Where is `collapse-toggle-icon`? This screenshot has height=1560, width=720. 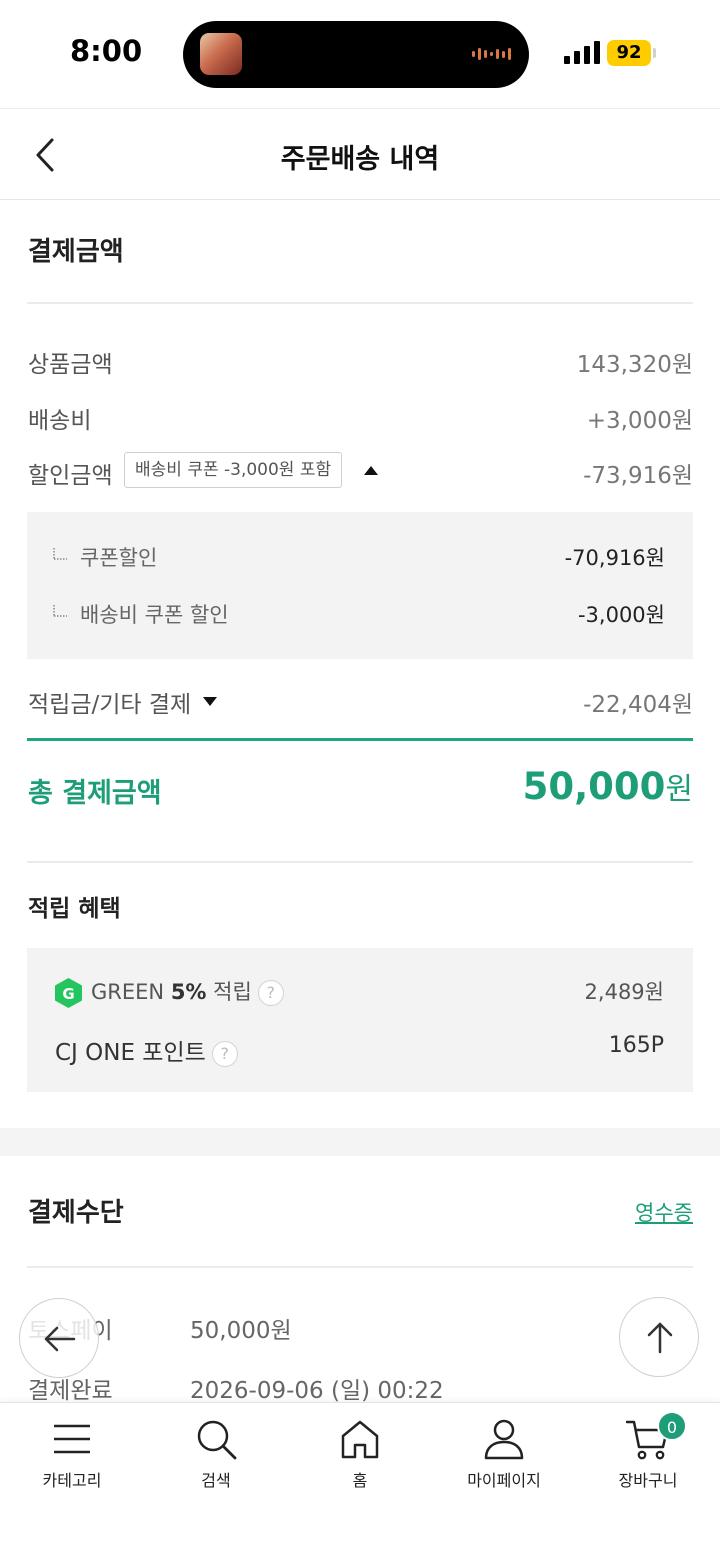
collapse-toggle-icon is located at coordinates (371, 470).